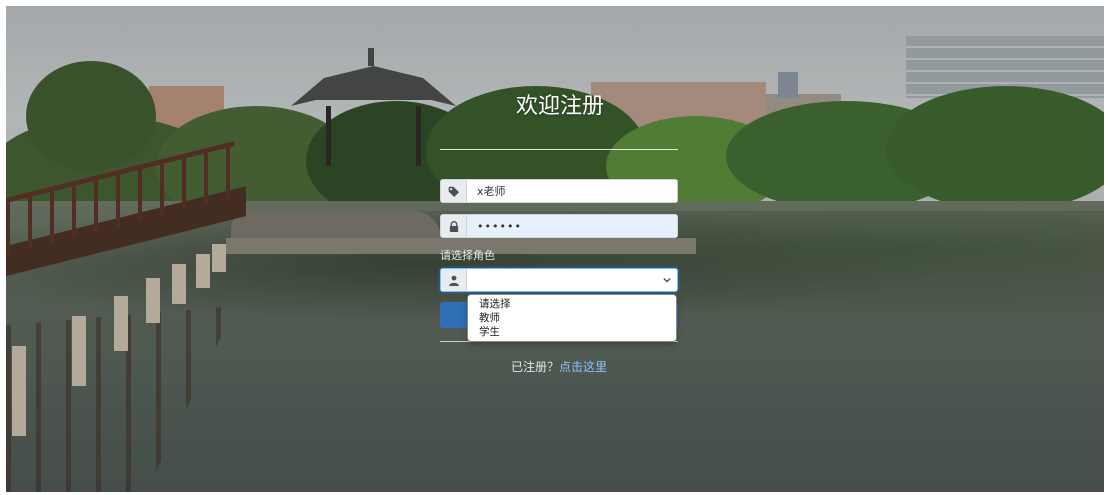  I want to click on login-prompt: 已注册？点击这里, so click(559, 366).